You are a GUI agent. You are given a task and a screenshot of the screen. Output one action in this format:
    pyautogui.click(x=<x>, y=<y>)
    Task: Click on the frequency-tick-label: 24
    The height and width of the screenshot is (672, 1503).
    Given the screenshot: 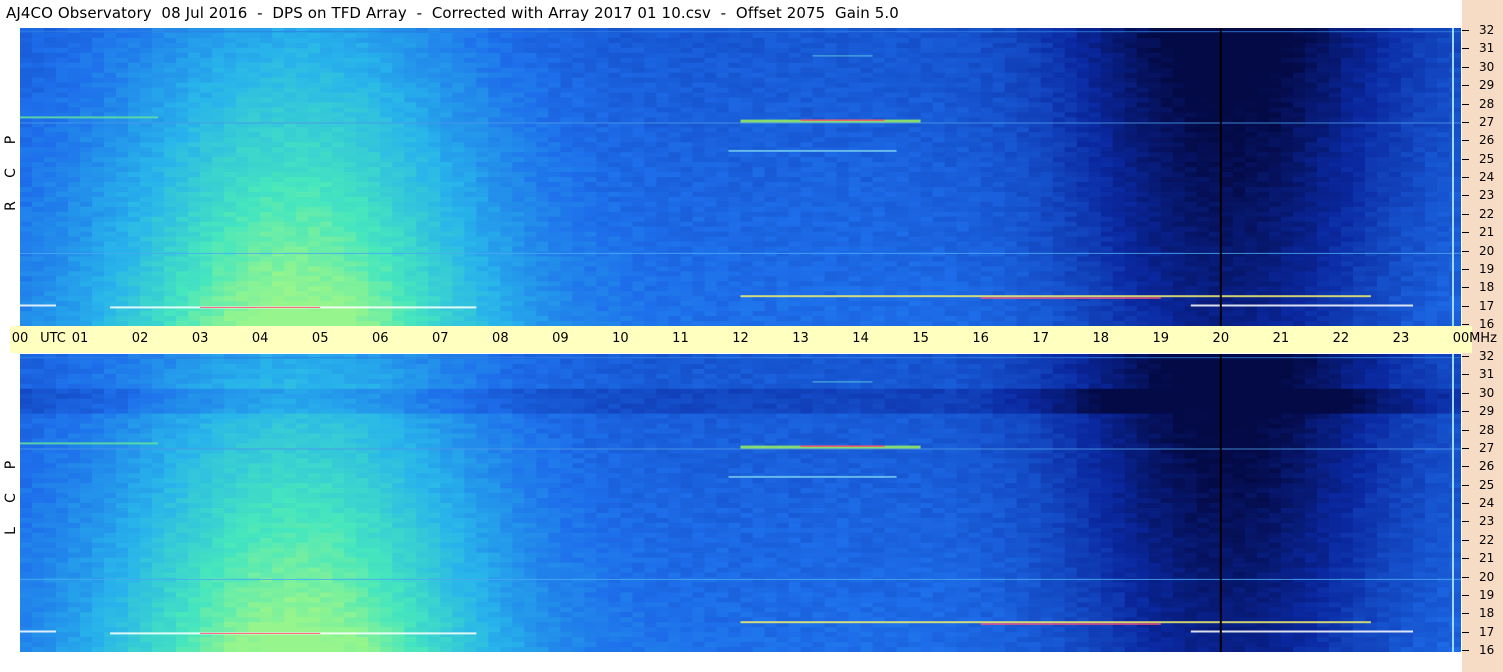 What is the action you would take?
    pyautogui.click(x=1487, y=503)
    